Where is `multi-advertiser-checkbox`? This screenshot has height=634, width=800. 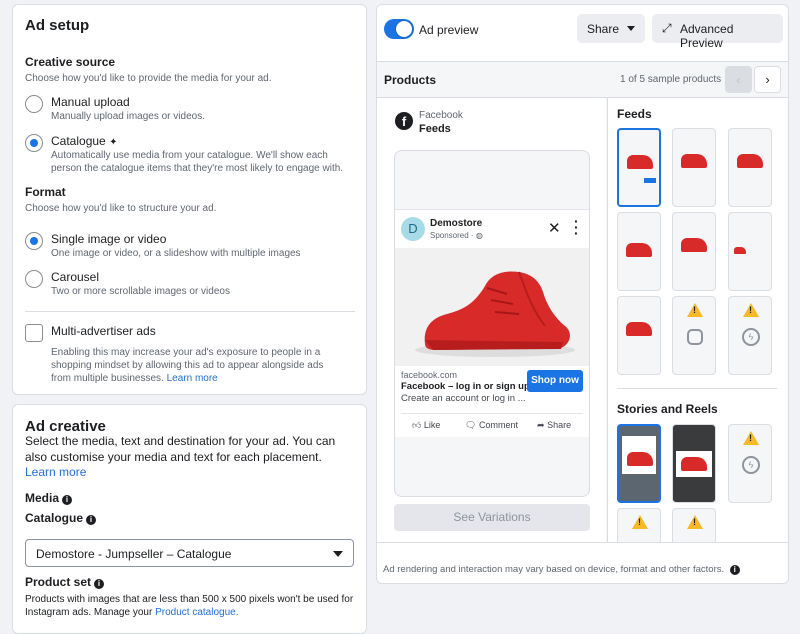 multi-advertiser-checkbox is located at coordinates (34, 333).